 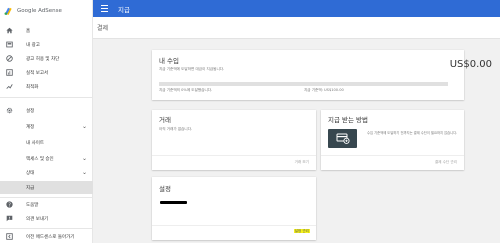 I want to click on ads-icon, so click(x=9, y=44).